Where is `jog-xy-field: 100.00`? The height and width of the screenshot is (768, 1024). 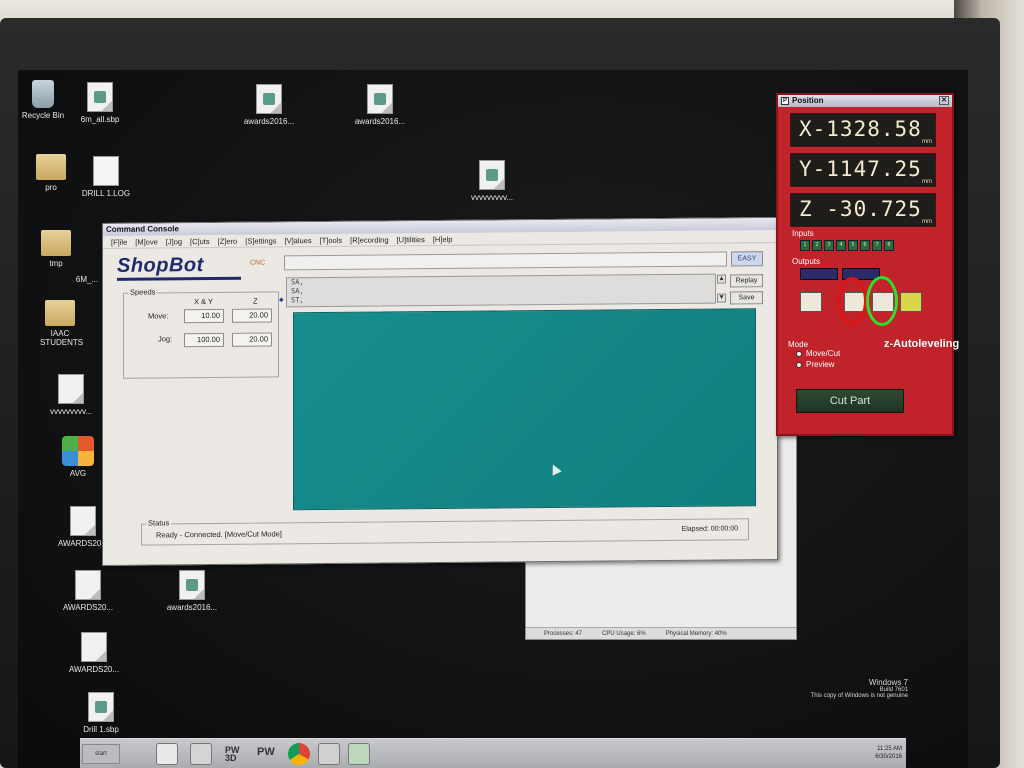 jog-xy-field: 100.00 is located at coordinates (204, 340).